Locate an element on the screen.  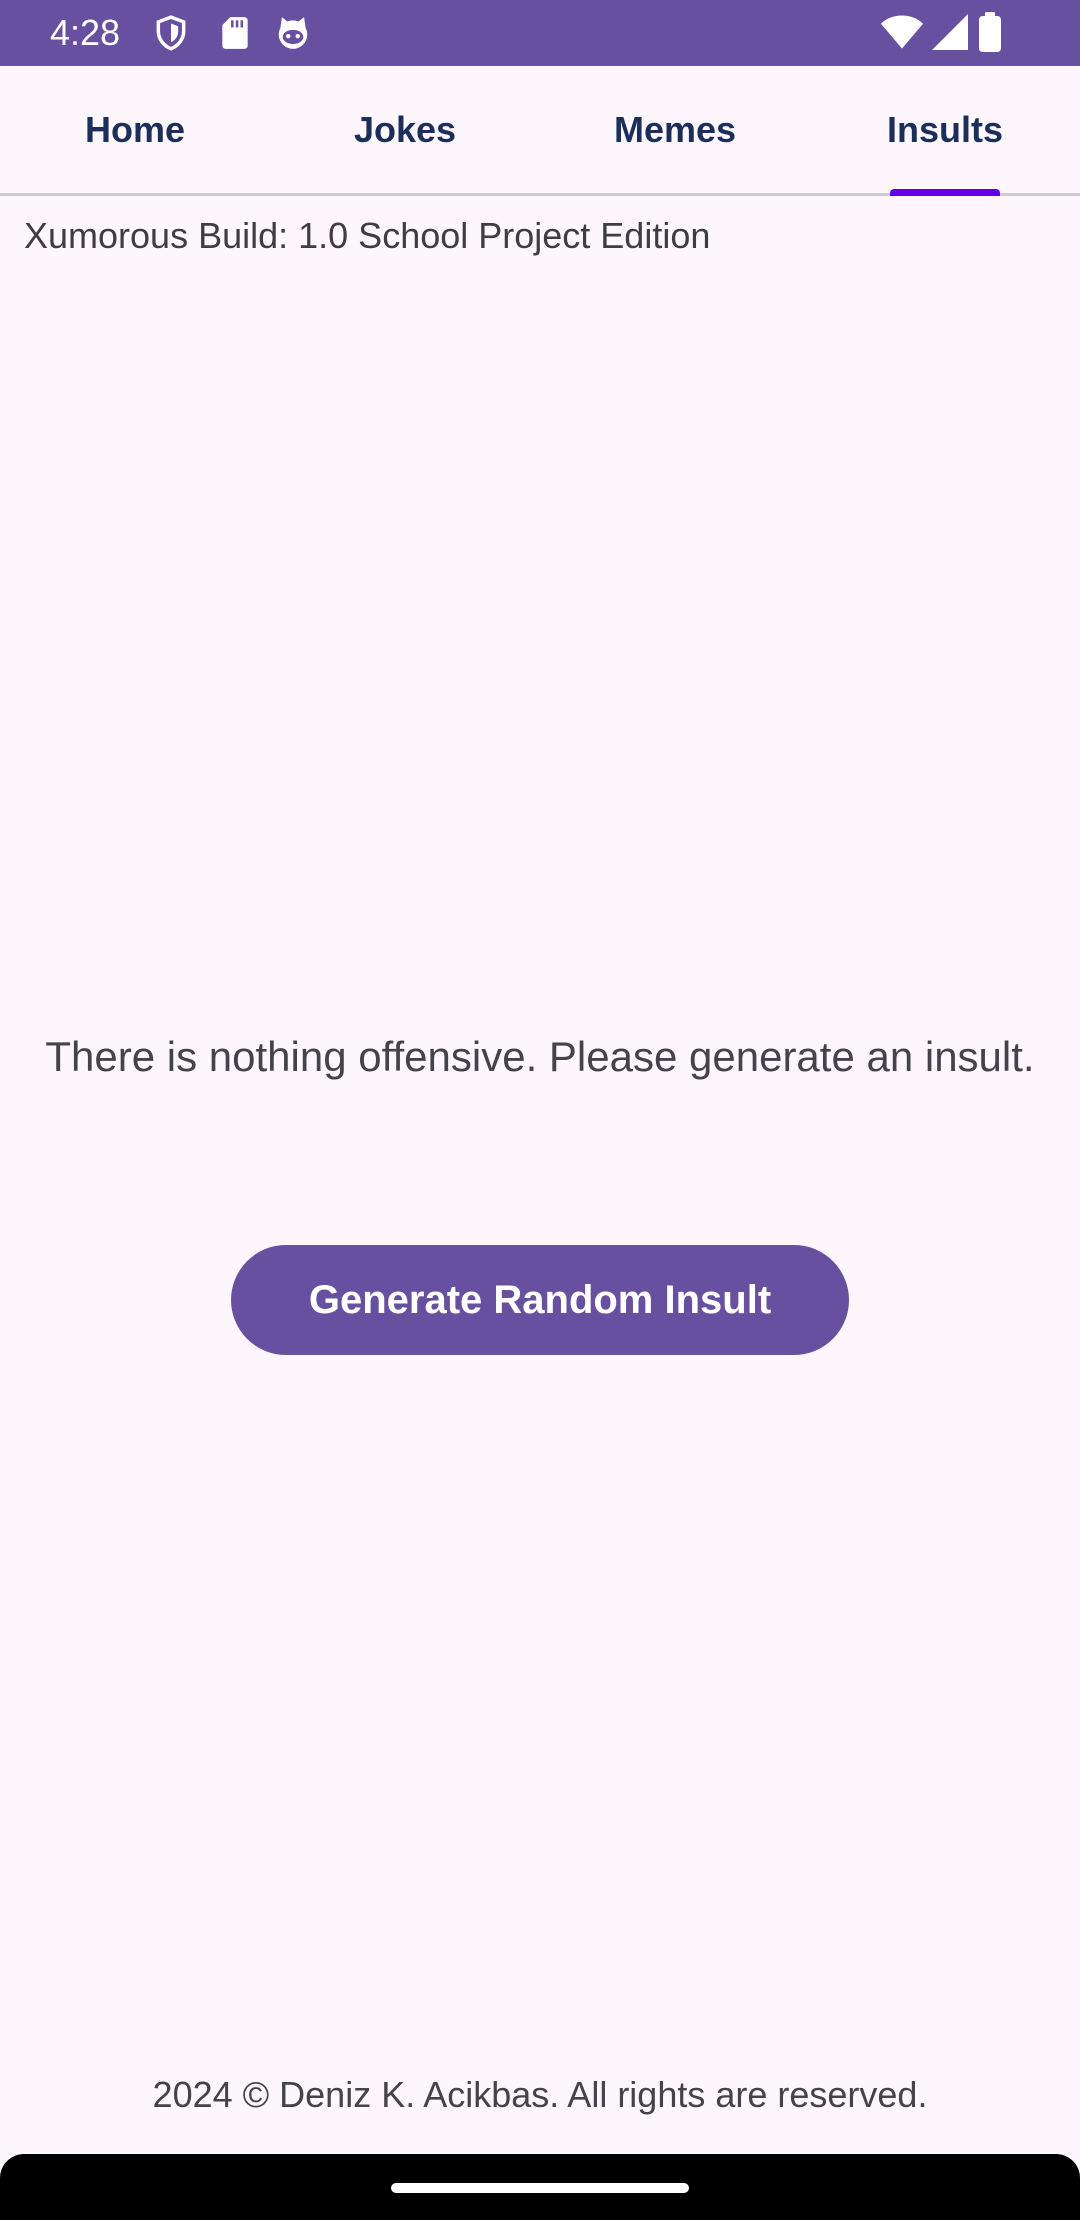
tab-home: Home is located at coordinates (135, 129).